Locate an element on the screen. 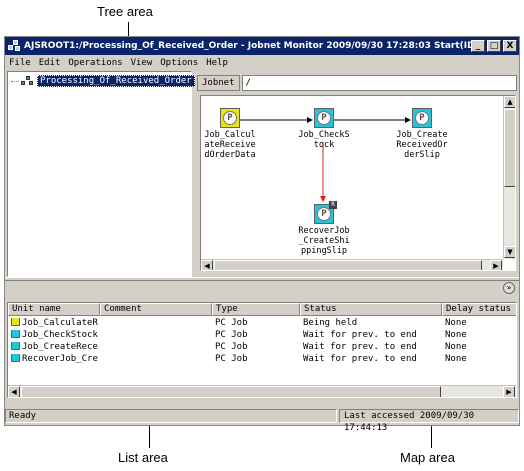 The height and width of the screenshot is (471, 524). recovery-badge: R is located at coordinates (333, 205).